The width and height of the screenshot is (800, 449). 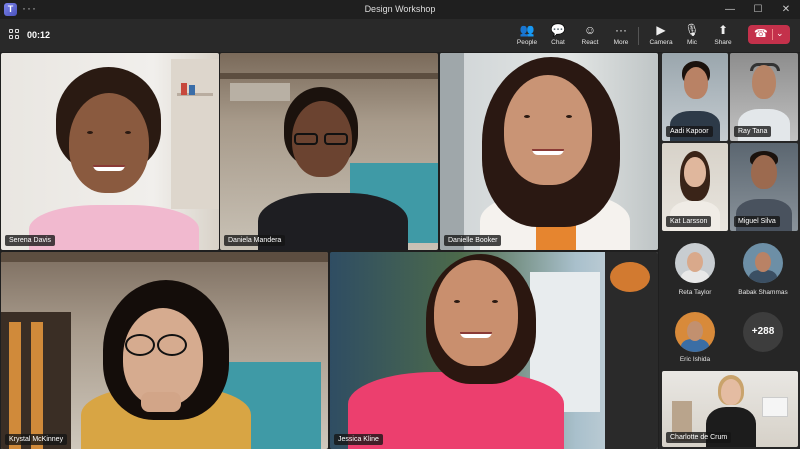 What do you see at coordinates (730, 409) in the screenshot?
I see `self-view-charlotte-de-crum: Charlotte de Crum` at bounding box center [730, 409].